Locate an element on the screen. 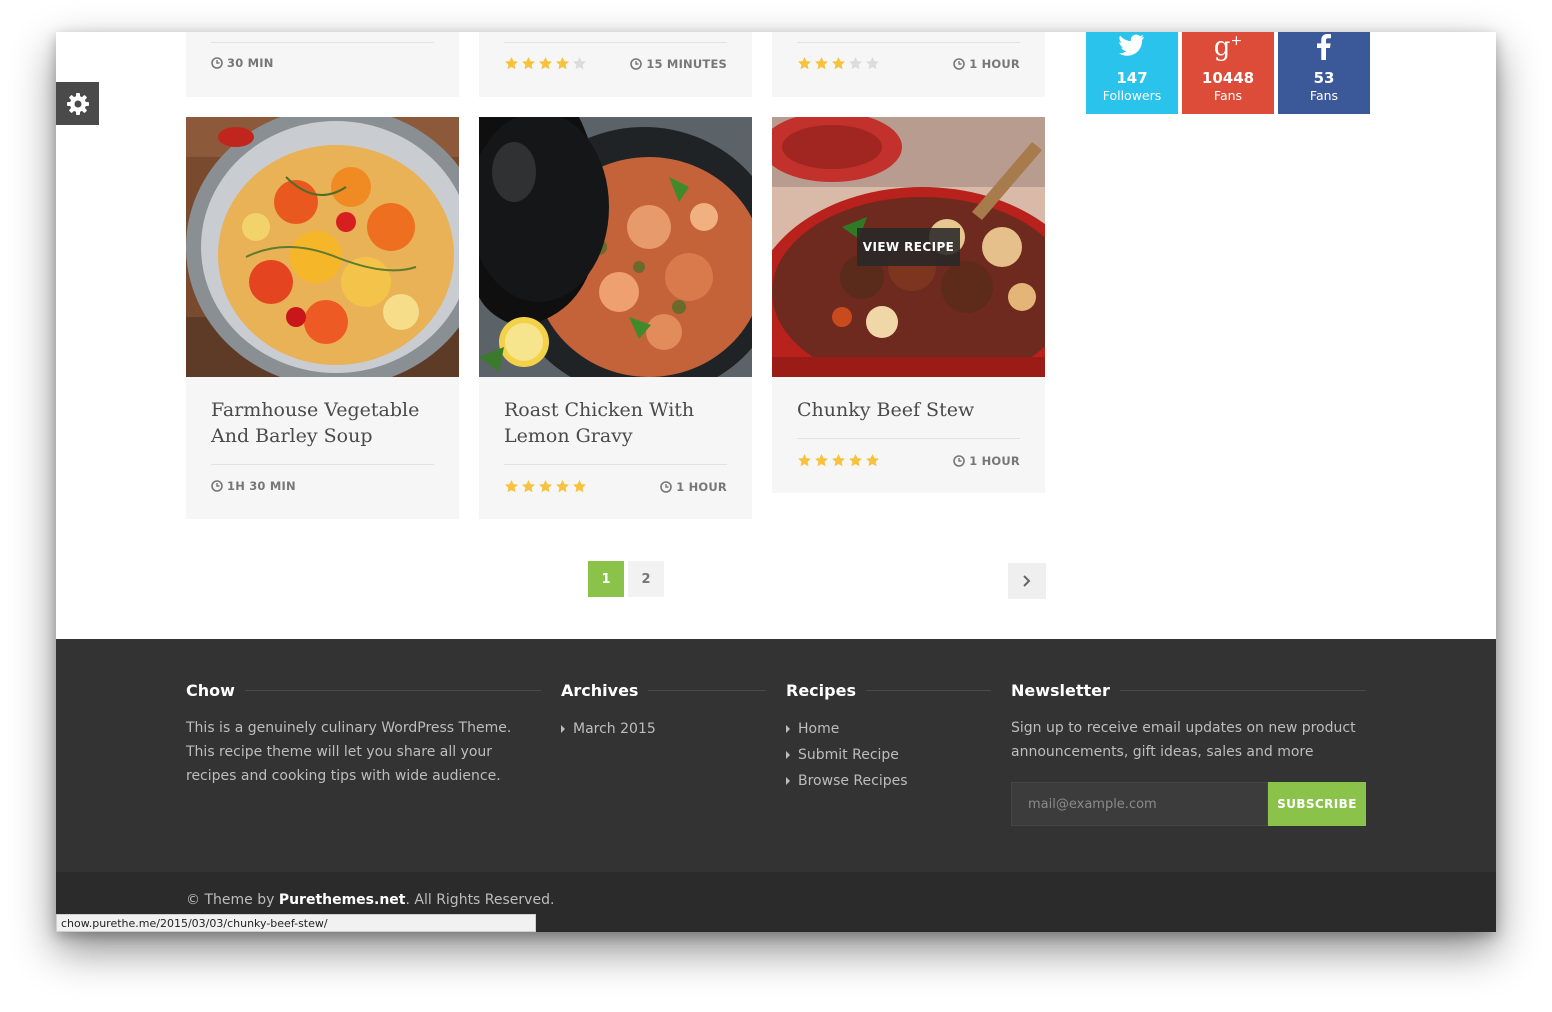 The image size is (1552, 1012). recipe-card: VIEW RECIPE Chunky Beef Stew 1 HOUR is located at coordinates (908, 305).